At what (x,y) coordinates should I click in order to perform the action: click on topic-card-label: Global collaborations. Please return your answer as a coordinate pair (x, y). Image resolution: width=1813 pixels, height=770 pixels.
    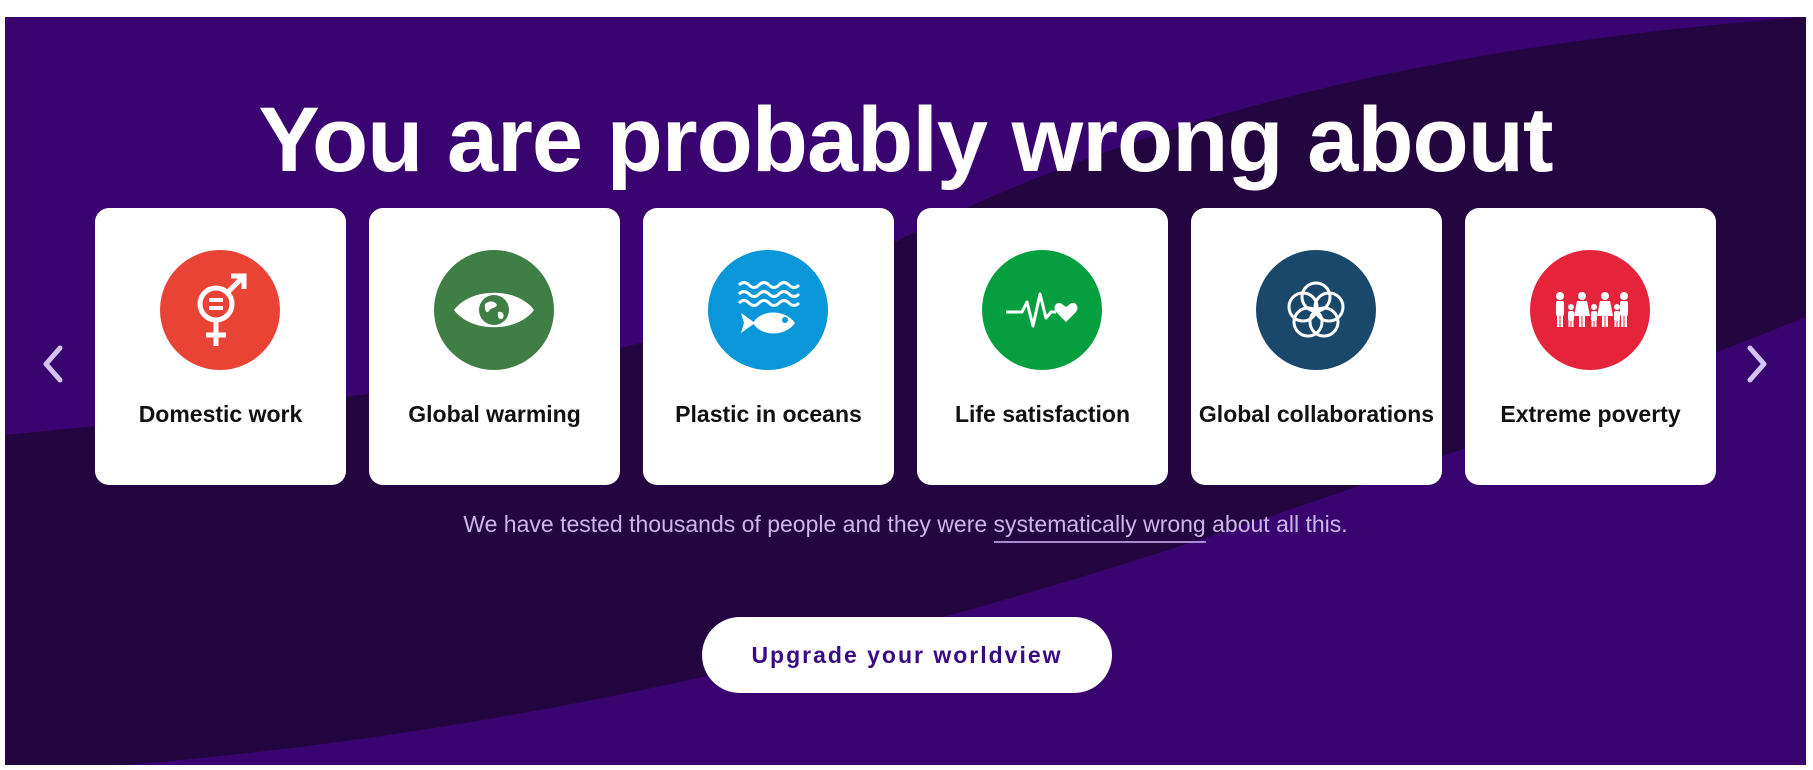
    Looking at the image, I should click on (1316, 414).